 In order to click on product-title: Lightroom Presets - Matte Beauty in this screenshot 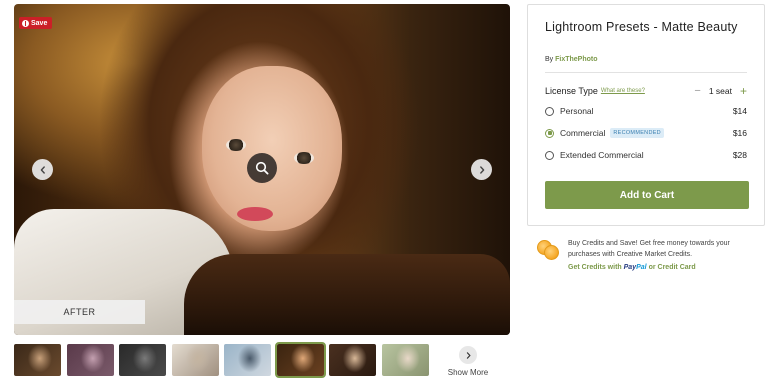, I will do `click(641, 27)`.